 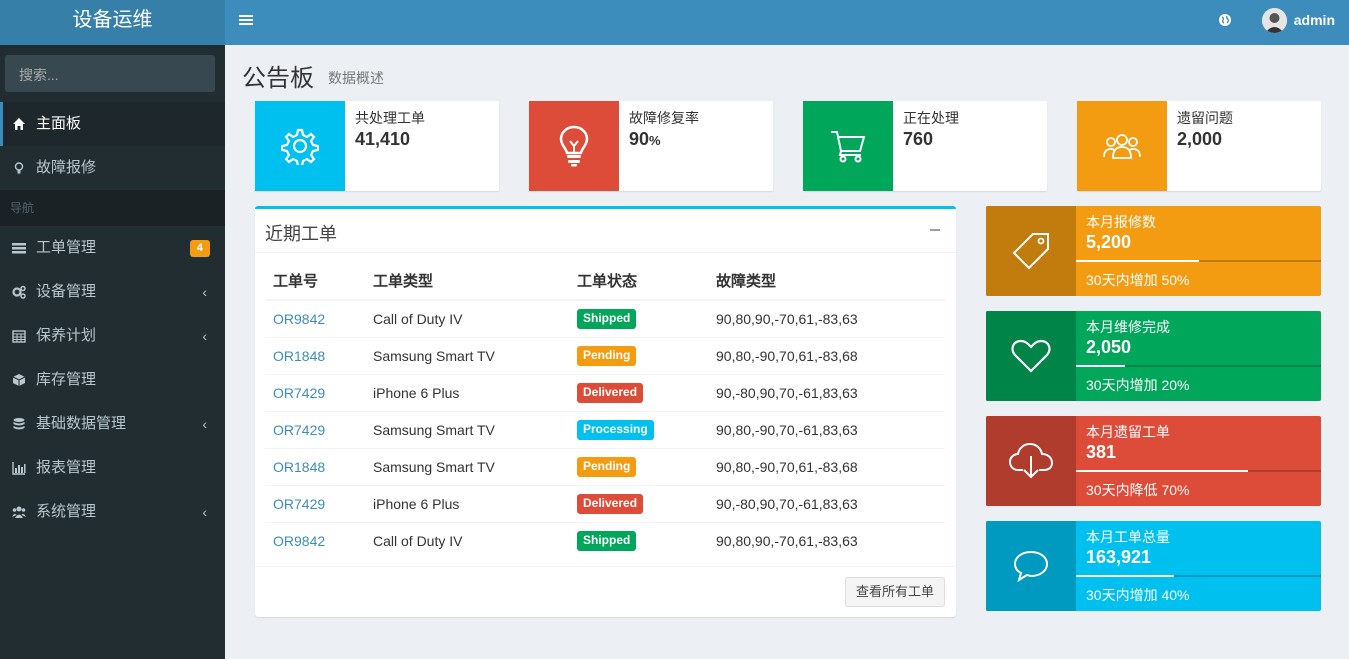 What do you see at coordinates (1138, 490) in the screenshot?
I see `stat-description: 30天内降低 70%` at bounding box center [1138, 490].